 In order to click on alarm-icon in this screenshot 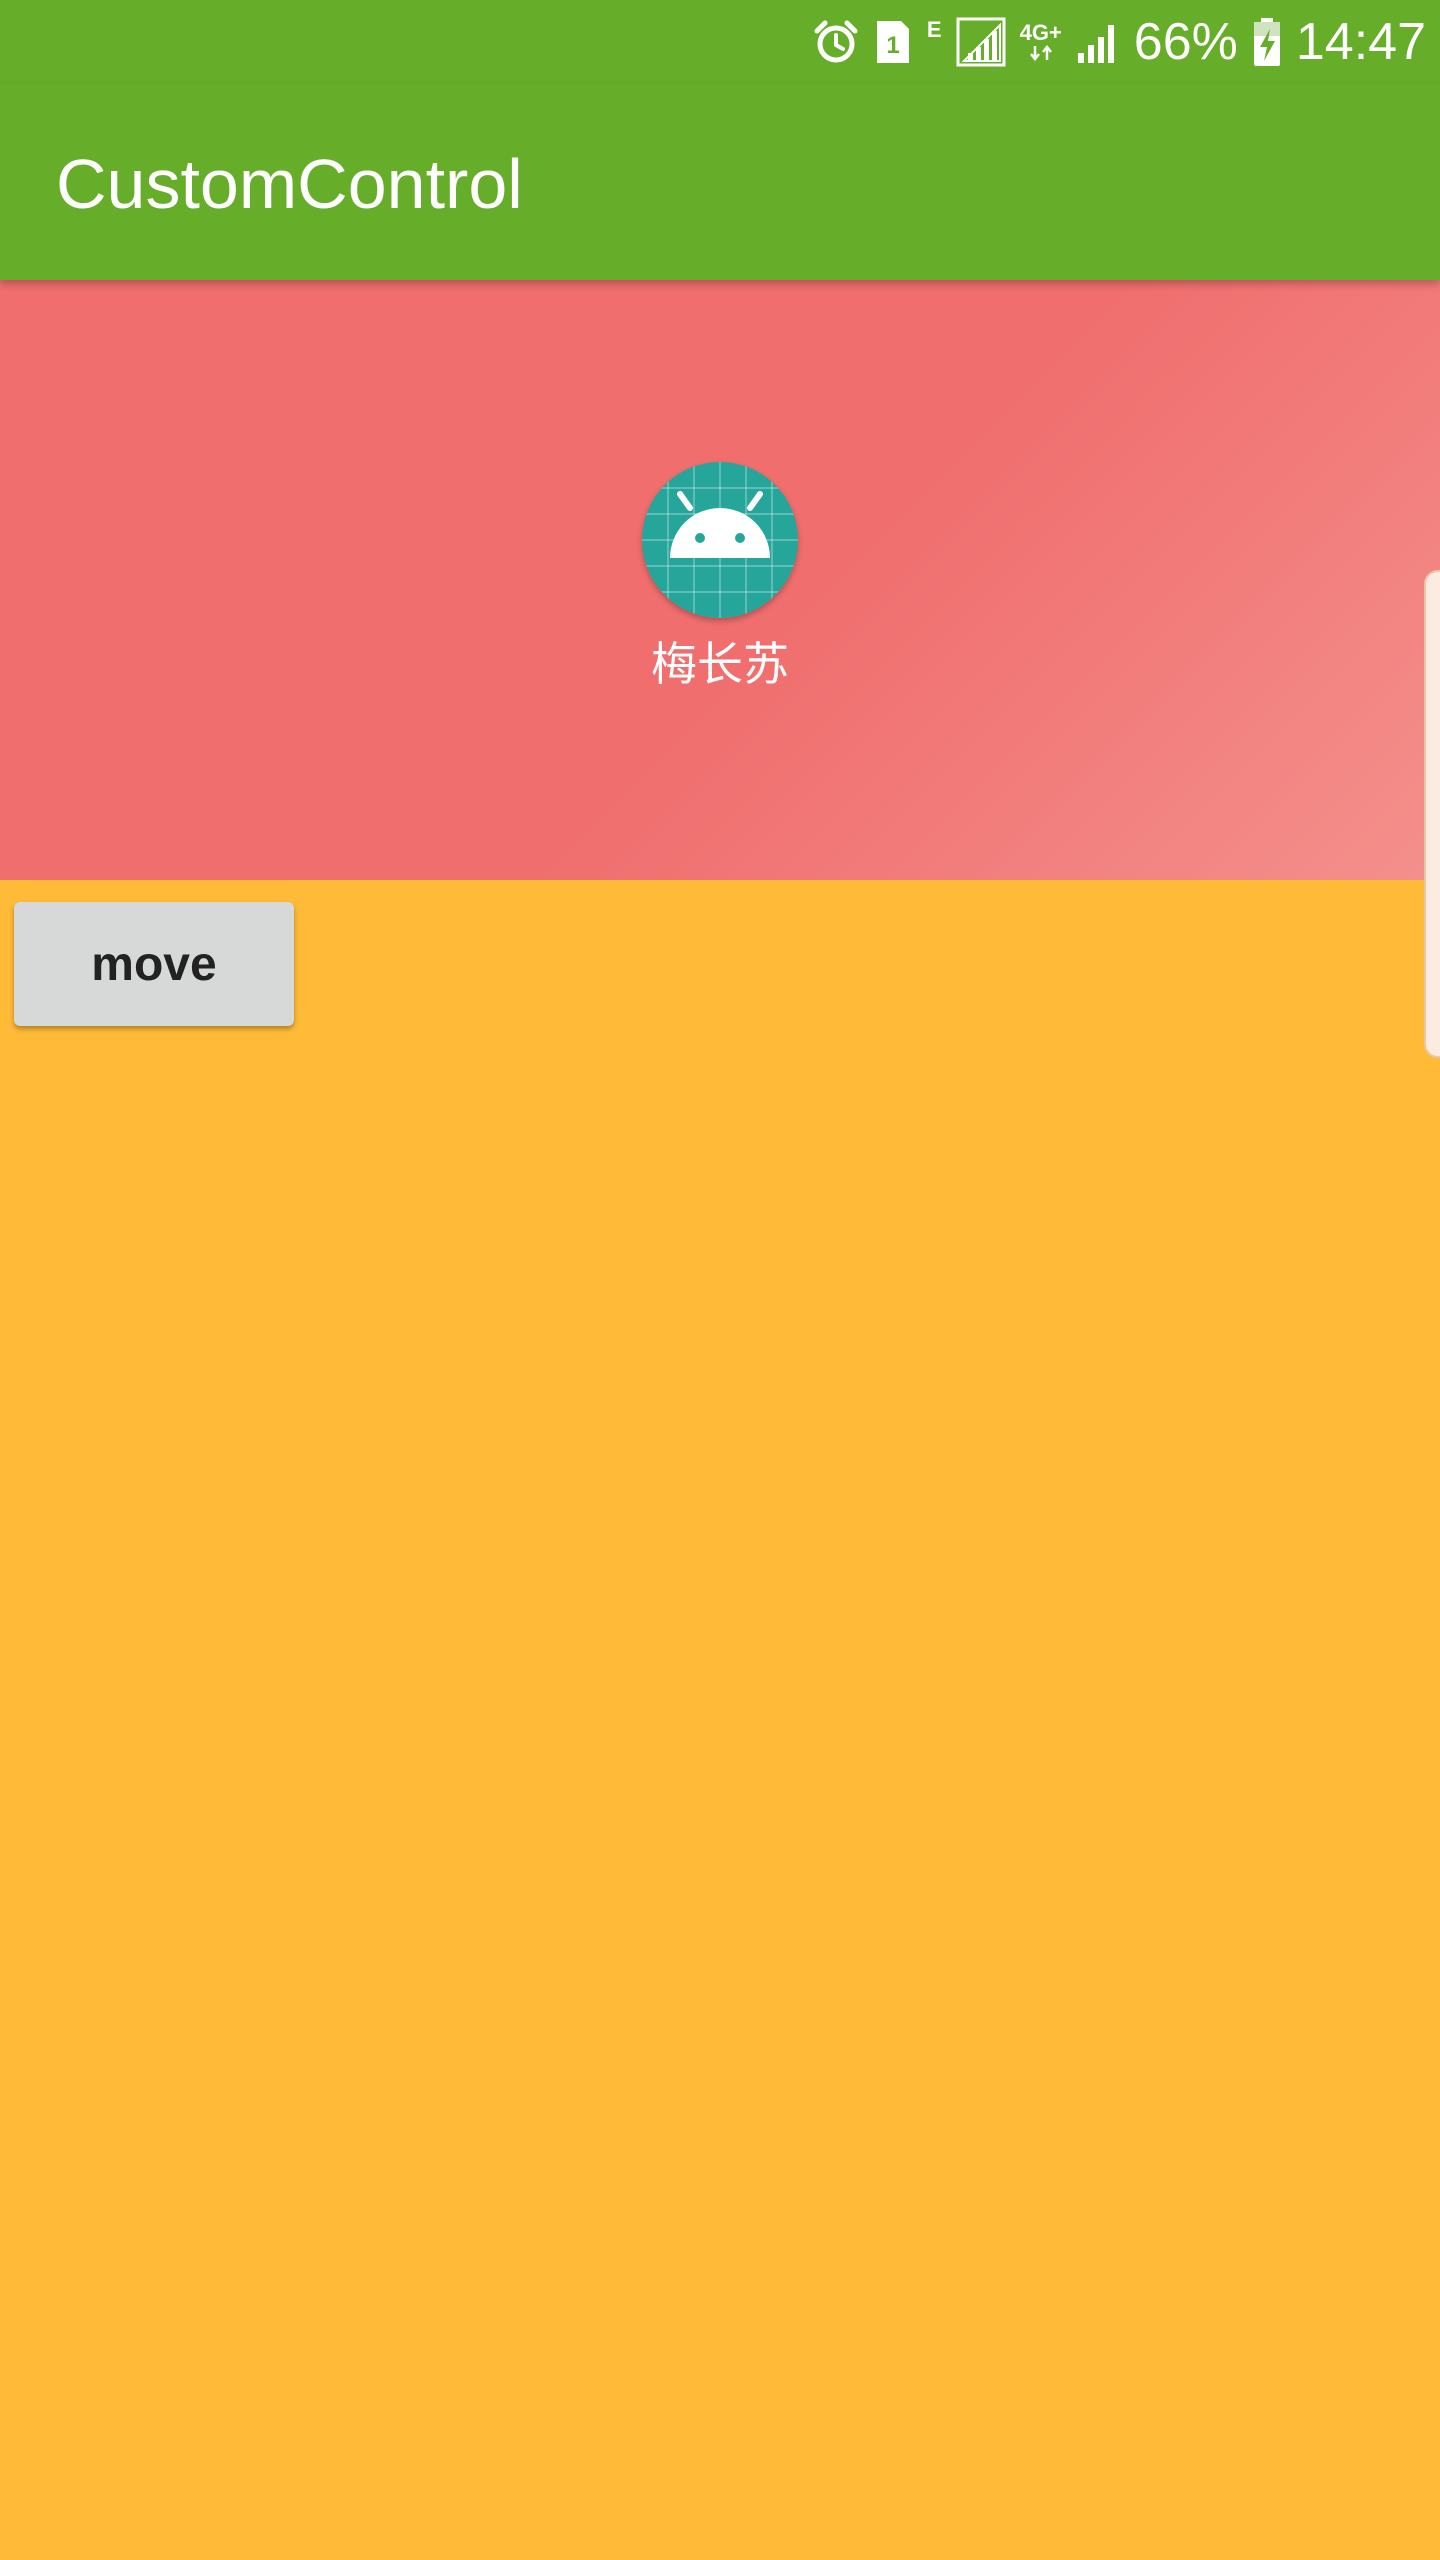, I will do `click(836, 42)`.